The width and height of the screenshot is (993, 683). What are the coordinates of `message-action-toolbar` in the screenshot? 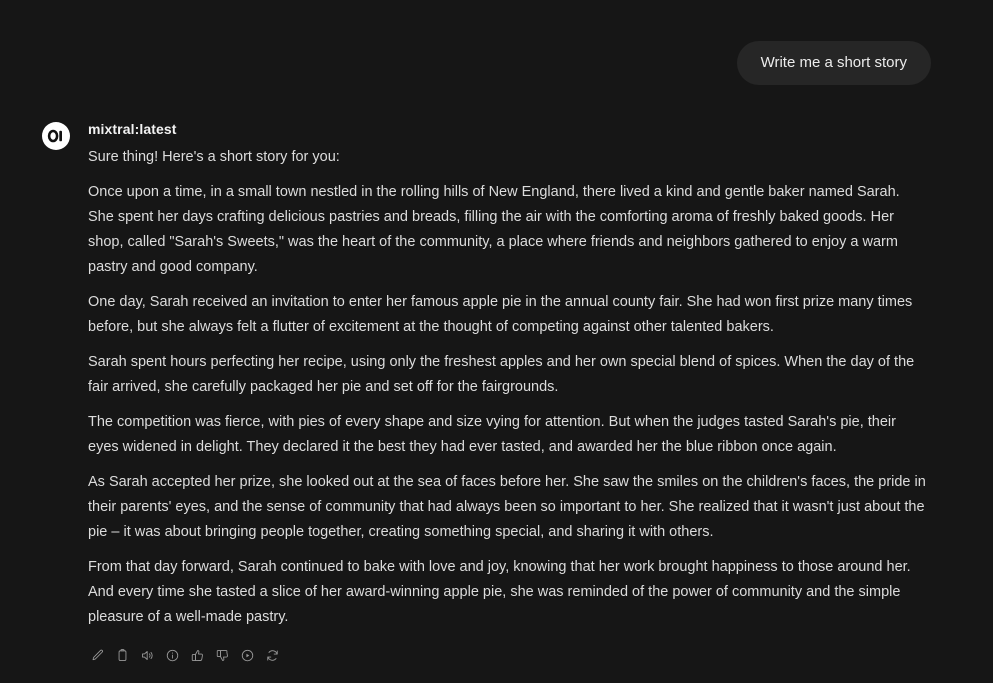 It's located at (507, 655).